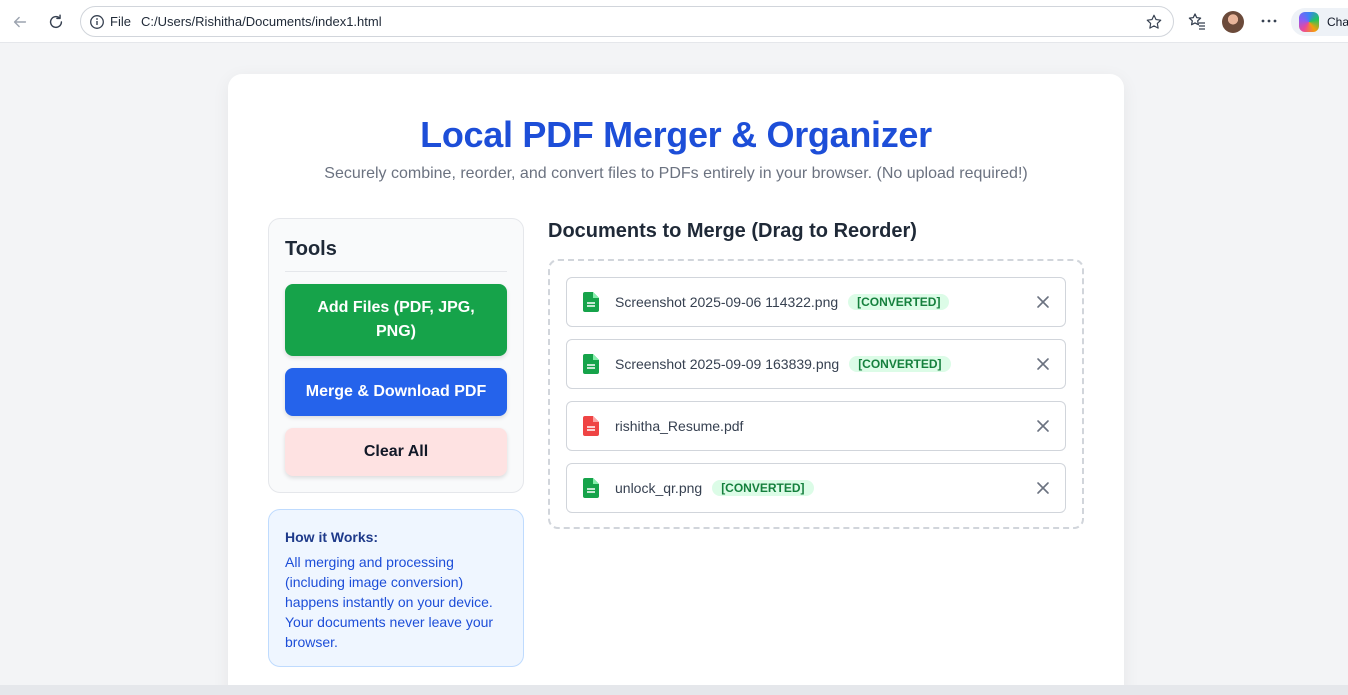 The height and width of the screenshot is (695, 1348). I want to click on favorites-list-icon, so click(1196, 21).